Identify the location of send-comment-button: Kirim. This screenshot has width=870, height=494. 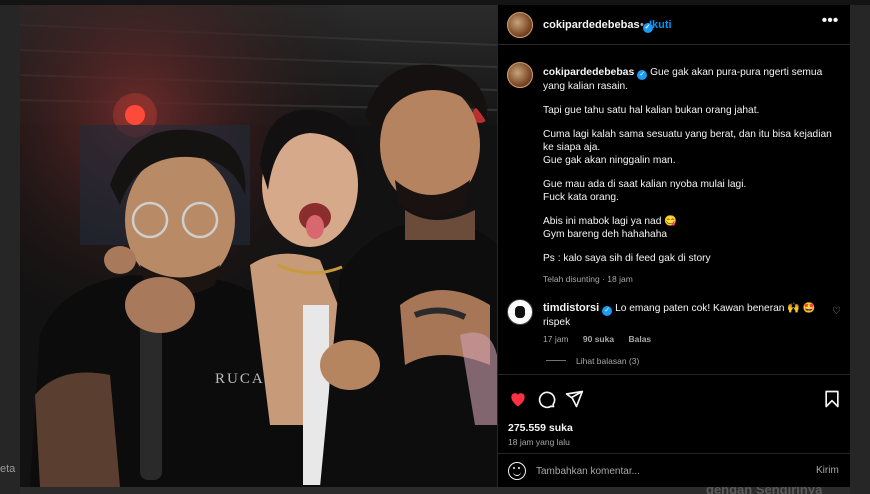
(827, 470).